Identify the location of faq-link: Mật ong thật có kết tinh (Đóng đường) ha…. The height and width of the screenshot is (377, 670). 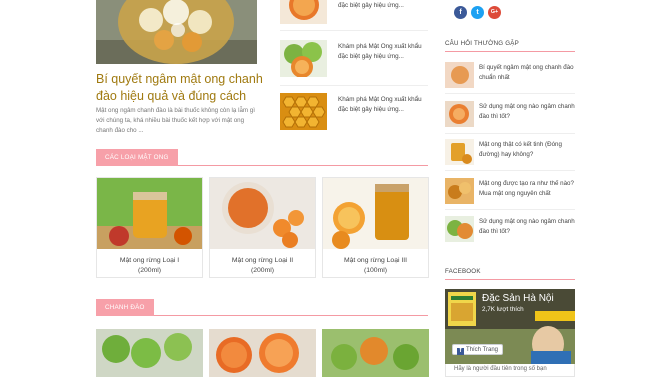
(528, 149).